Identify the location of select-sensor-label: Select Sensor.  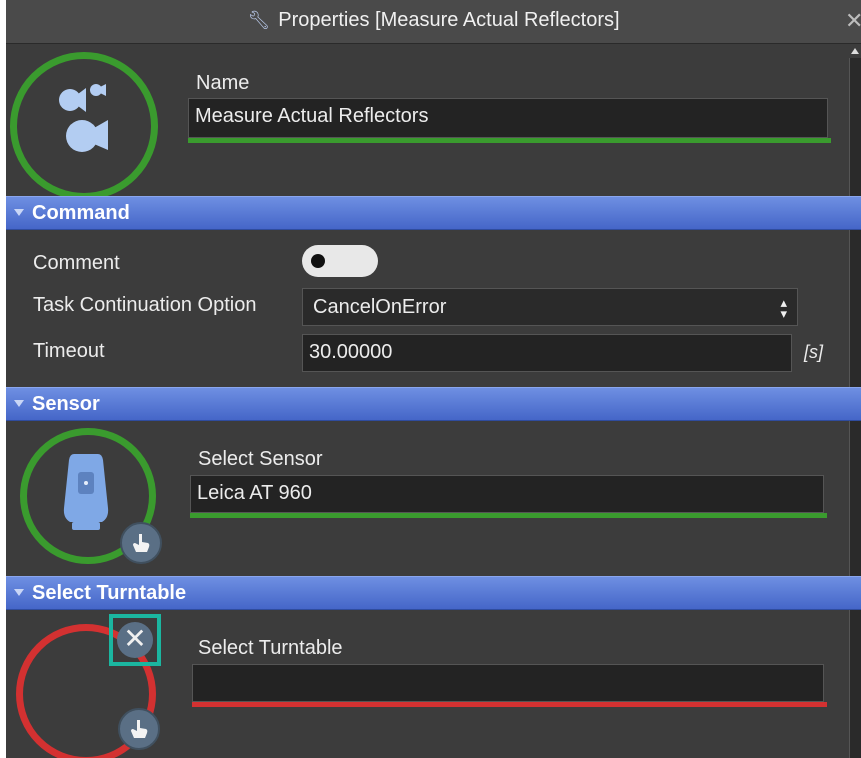
(260, 459).